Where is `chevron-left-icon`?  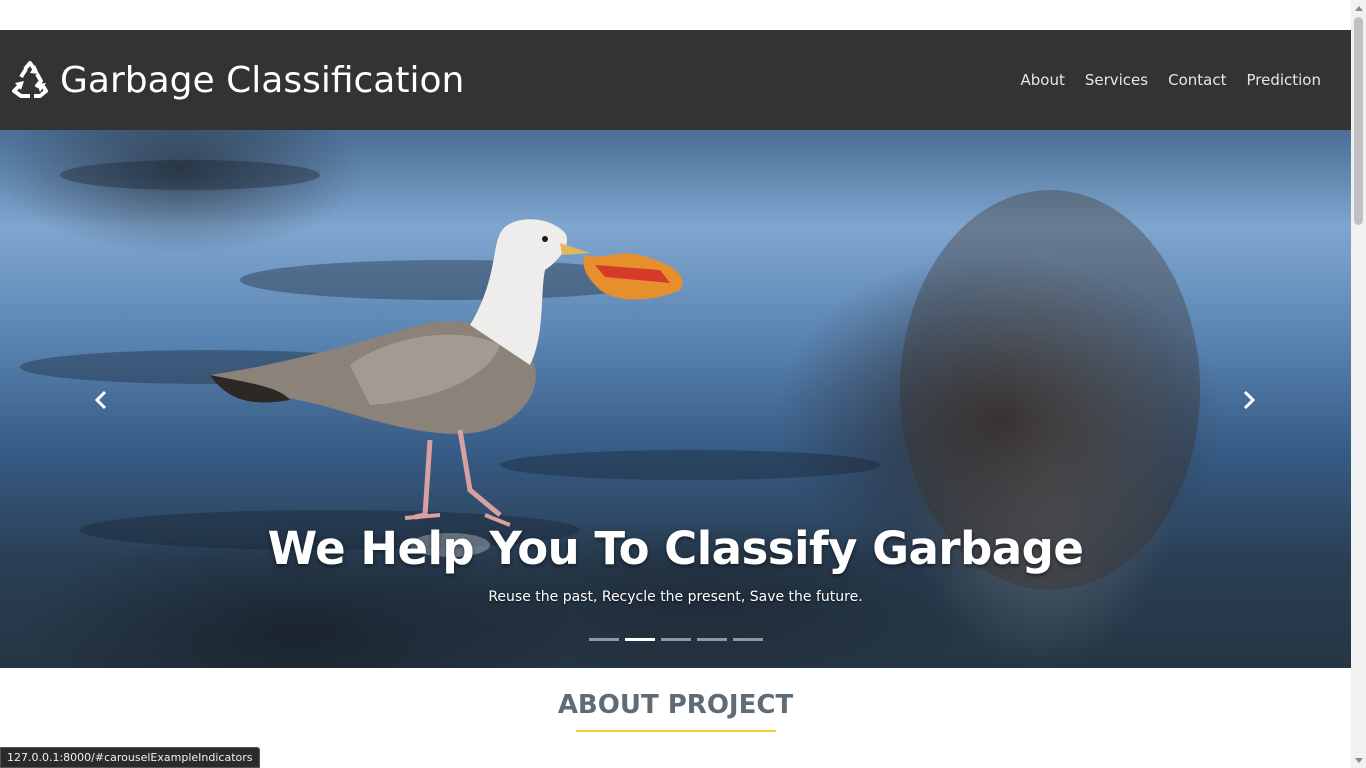
chevron-left-icon is located at coordinates (100, 400).